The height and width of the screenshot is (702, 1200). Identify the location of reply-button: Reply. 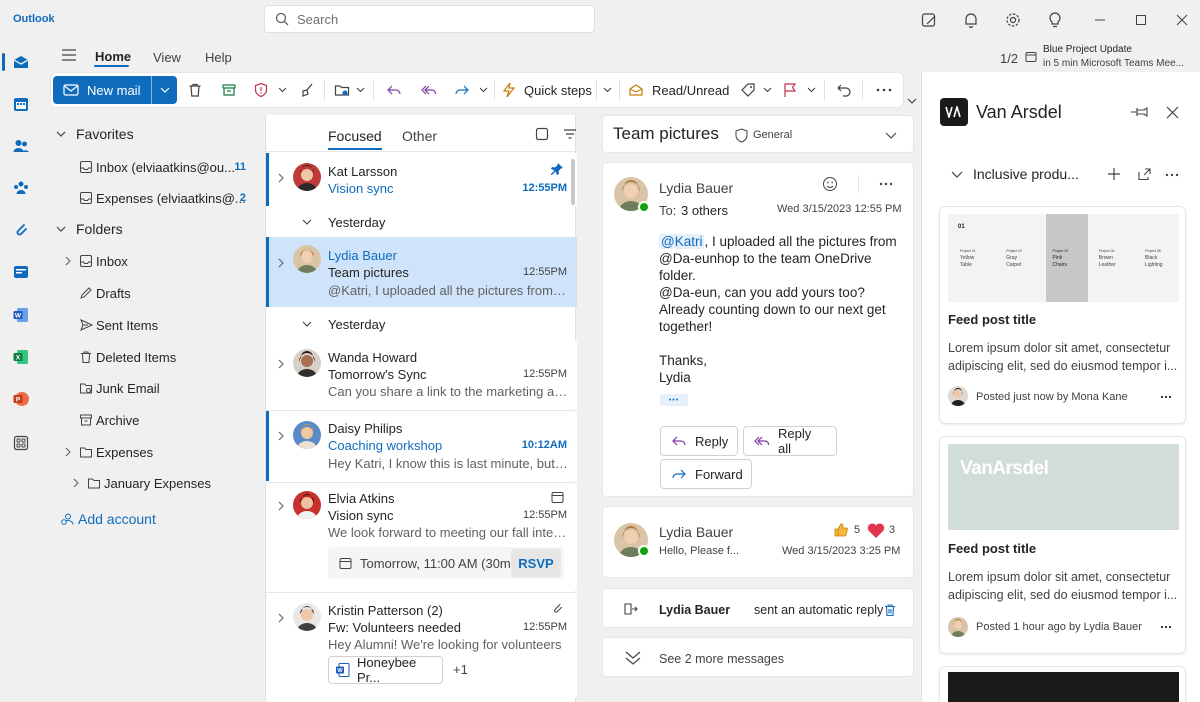
(699, 441).